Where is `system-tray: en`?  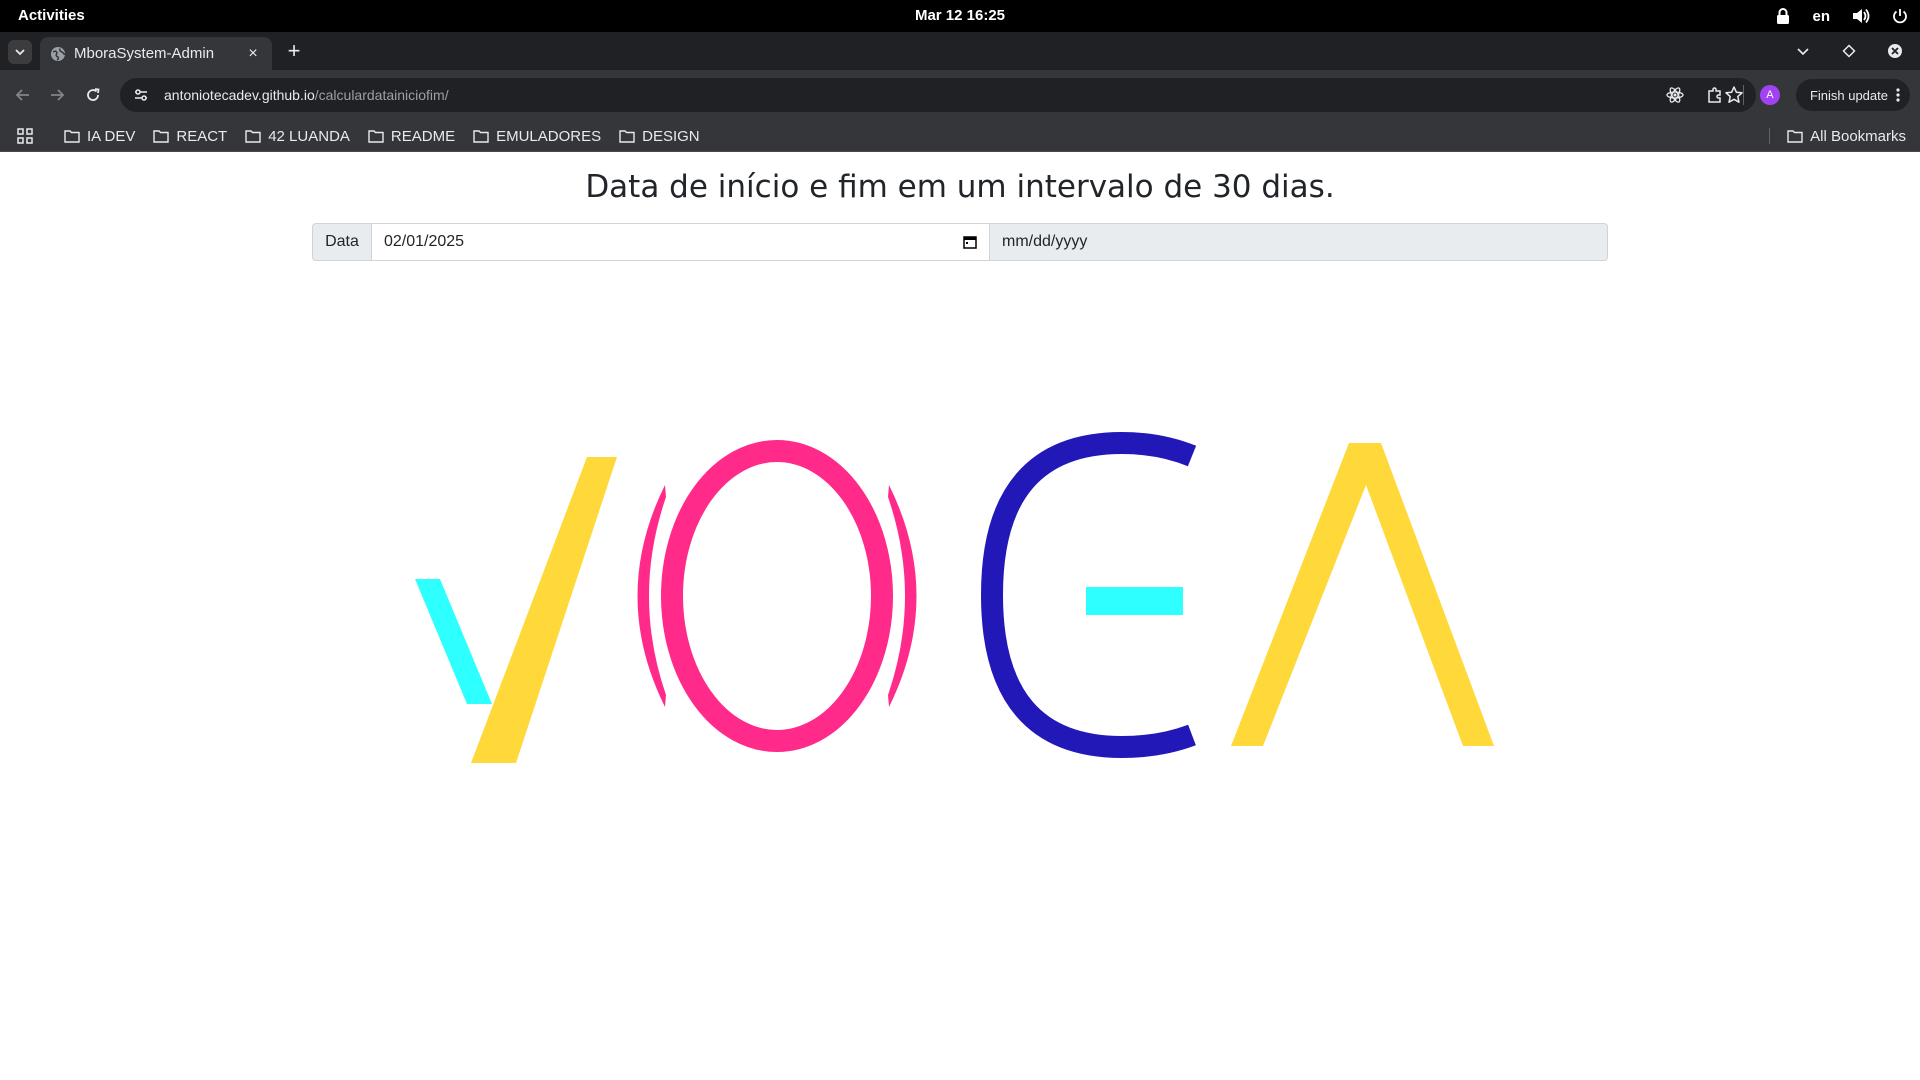 system-tray: en is located at coordinates (1842, 16).